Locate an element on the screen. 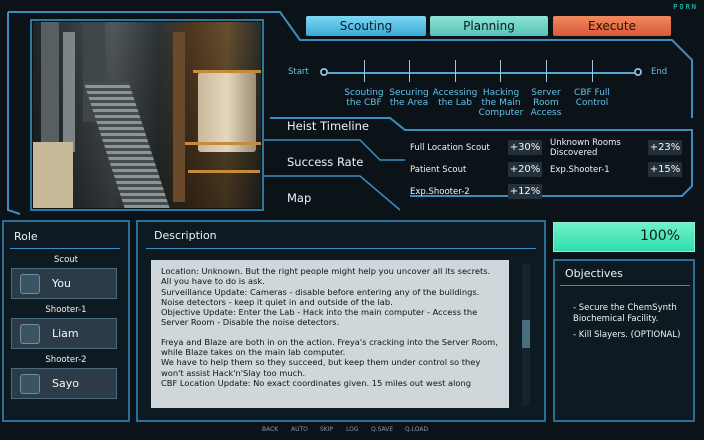 The image size is (704, 440). rate-value: +30% is located at coordinates (525, 147).